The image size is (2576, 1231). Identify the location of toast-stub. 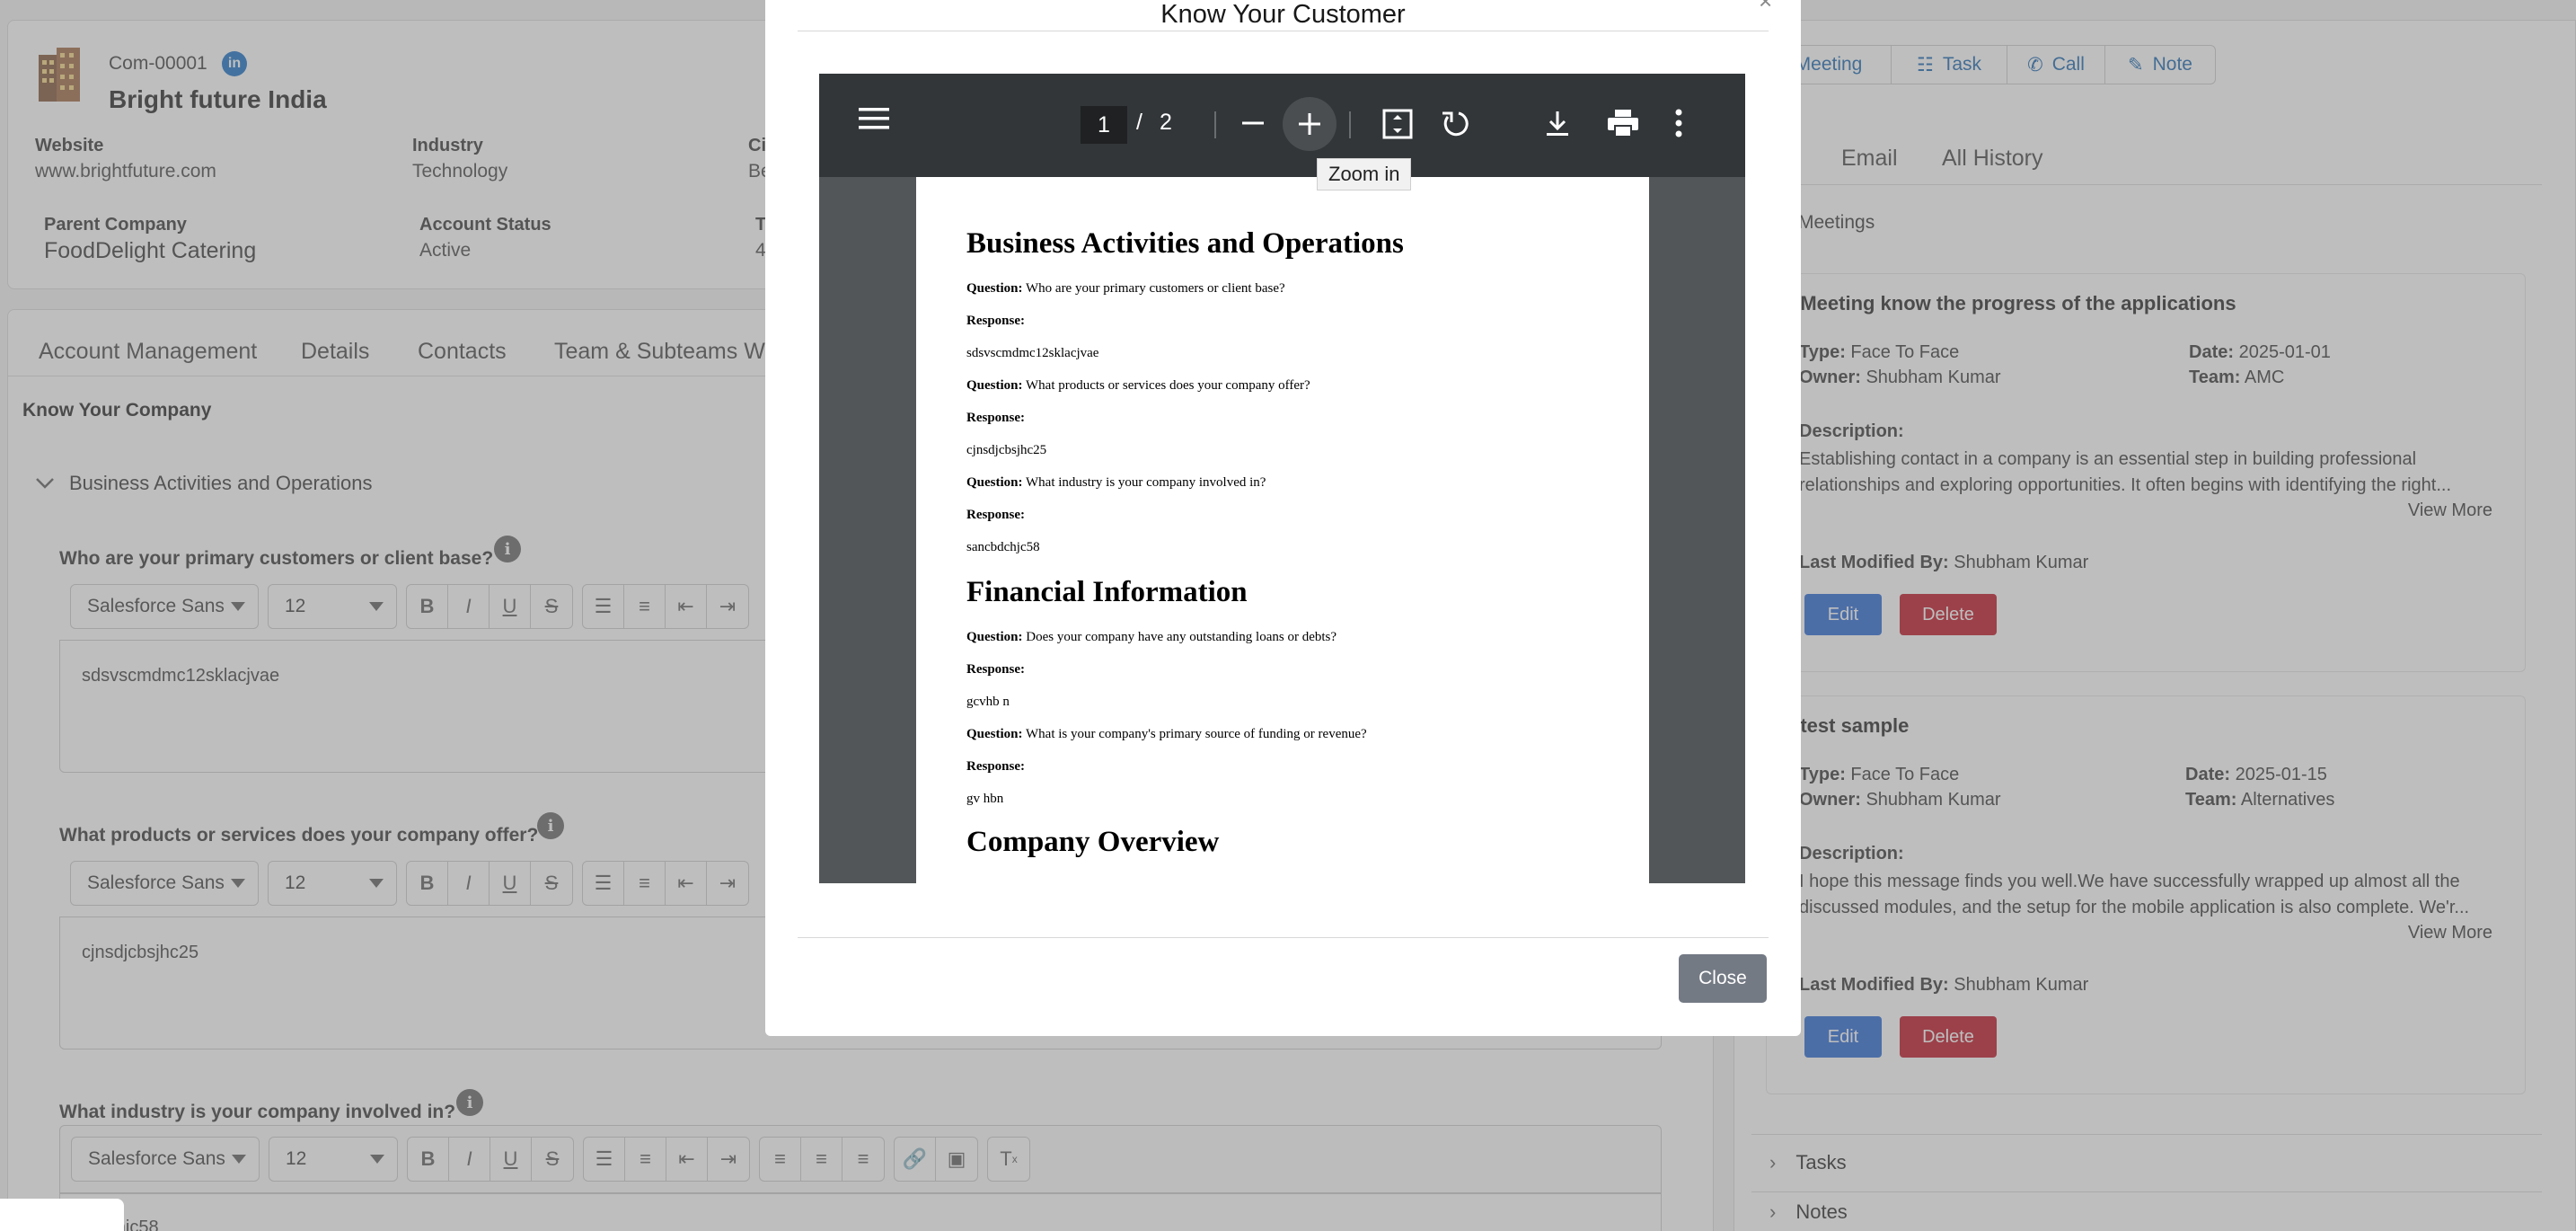
(62, 1215).